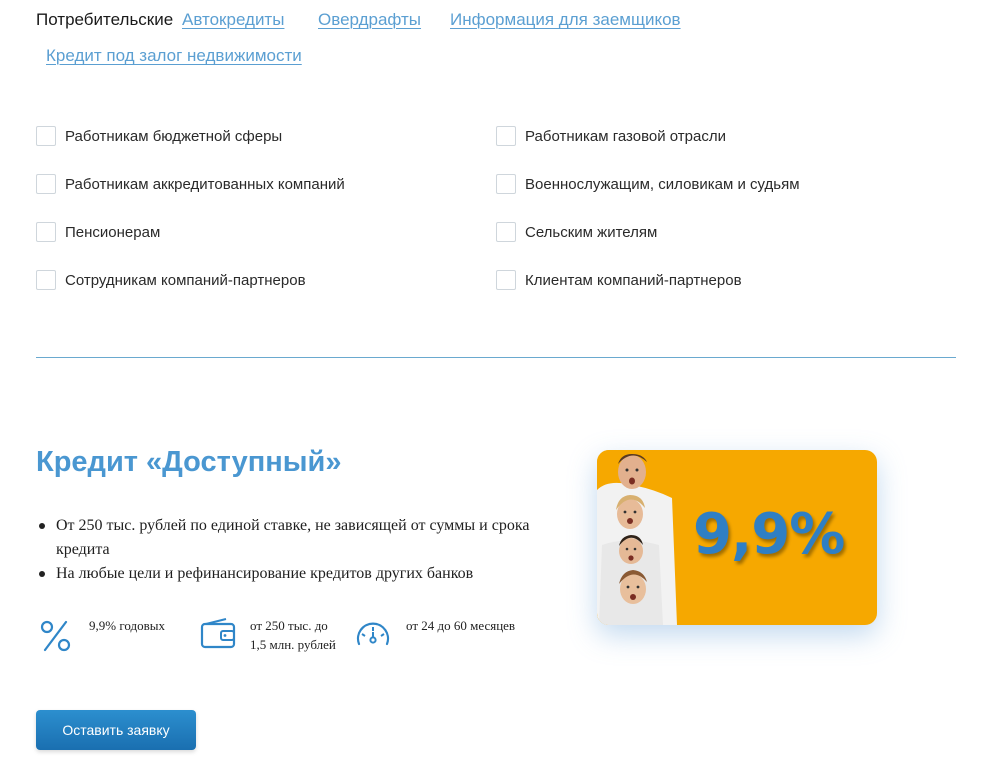 The height and width of the screenshot is (764, 995). Describe the element at coordinates (591, 232) in the screenshot. I see `filter-label: Сельским жителям` at that location.